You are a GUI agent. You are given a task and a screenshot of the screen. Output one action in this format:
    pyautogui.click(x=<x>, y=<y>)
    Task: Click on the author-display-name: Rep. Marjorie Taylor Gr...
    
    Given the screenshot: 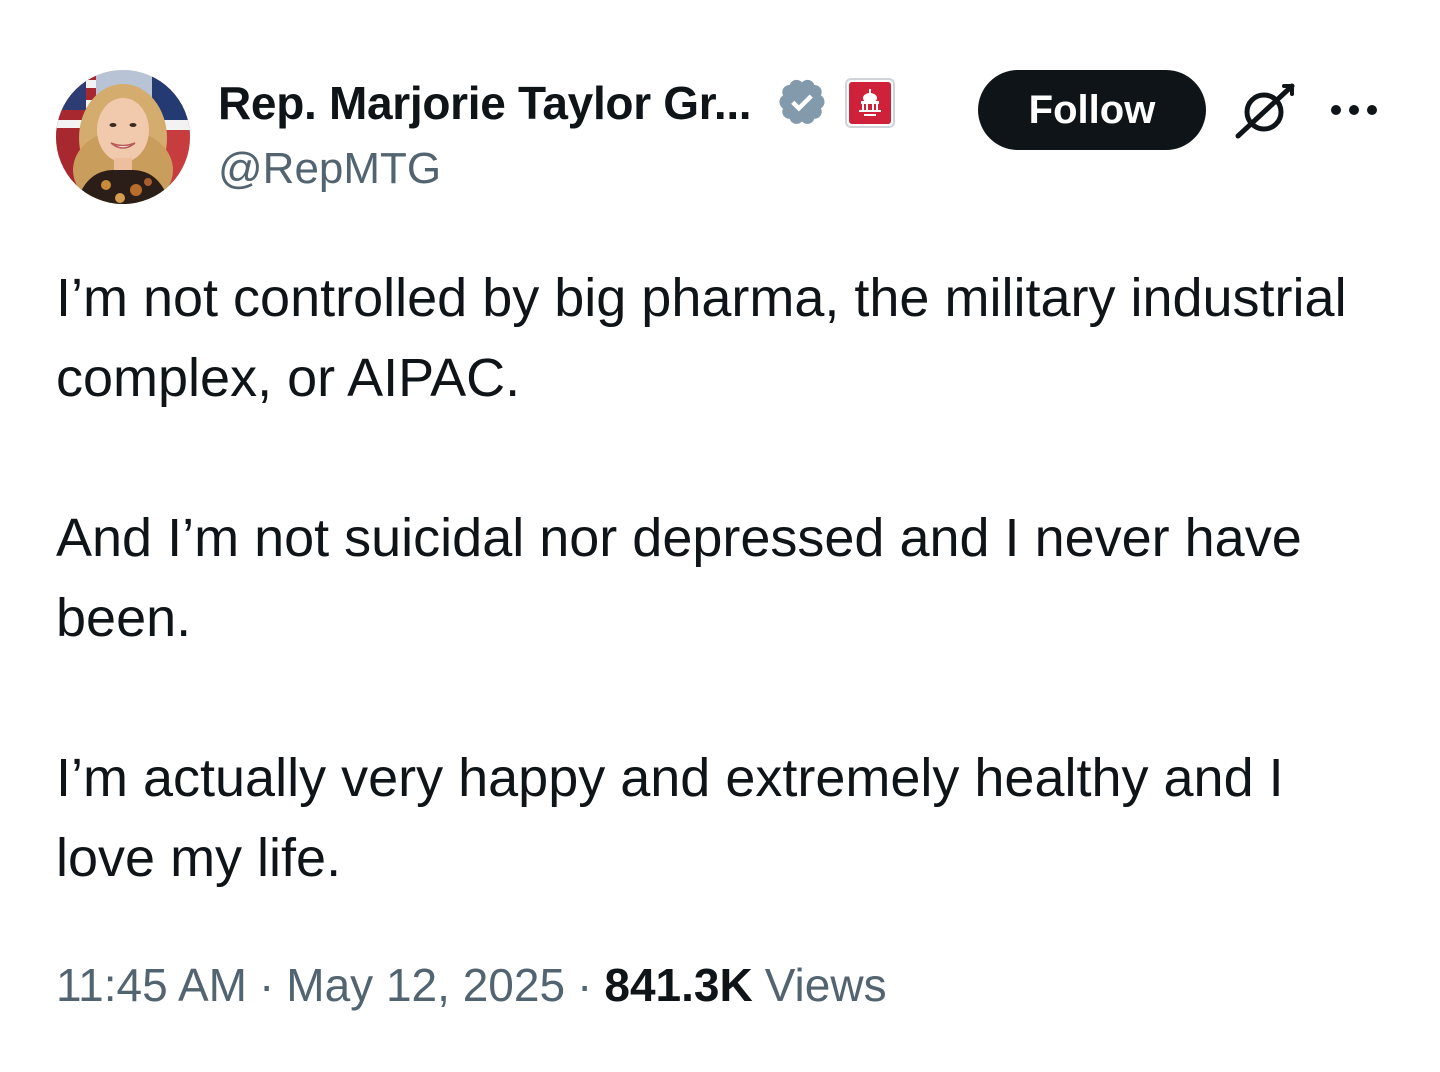 What is the action you would take?
    pyautogui.click(x=485, y=103)
    